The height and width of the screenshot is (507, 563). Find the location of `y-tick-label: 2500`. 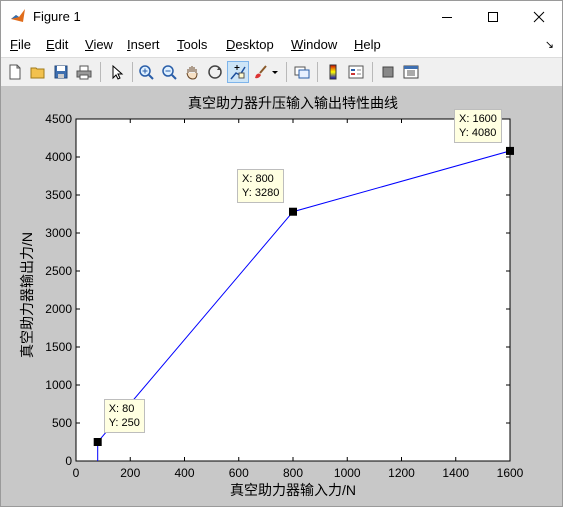

y-tick-label: 2500 is located at coordinates (58, 271).